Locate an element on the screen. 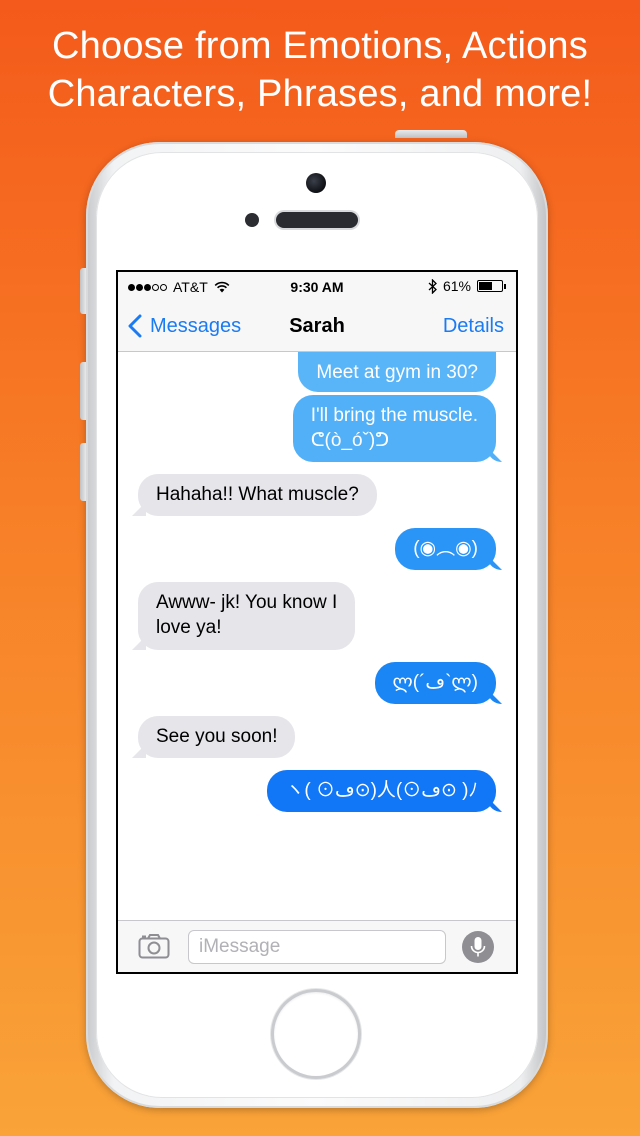  battery-tip is located at coordinates (505, 286).